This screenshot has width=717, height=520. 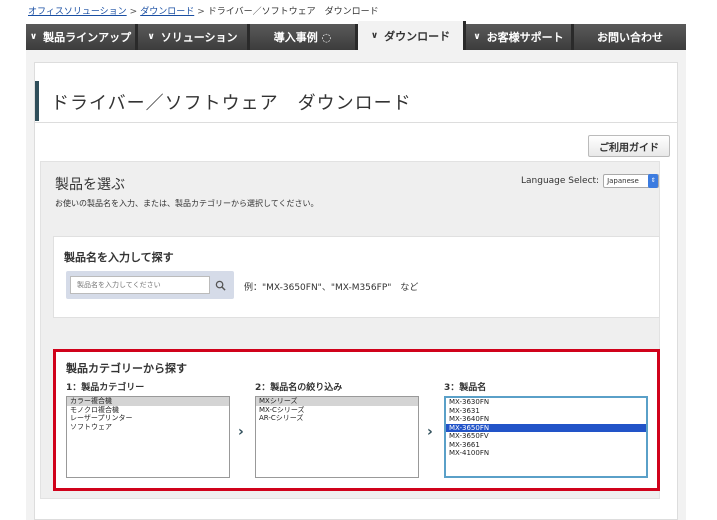 What do you see at coordinates (77, 12) in the screenshot?
I see `breadcrumb-office-solutions: オフィスソリューション` at bounding box center [77, 12].